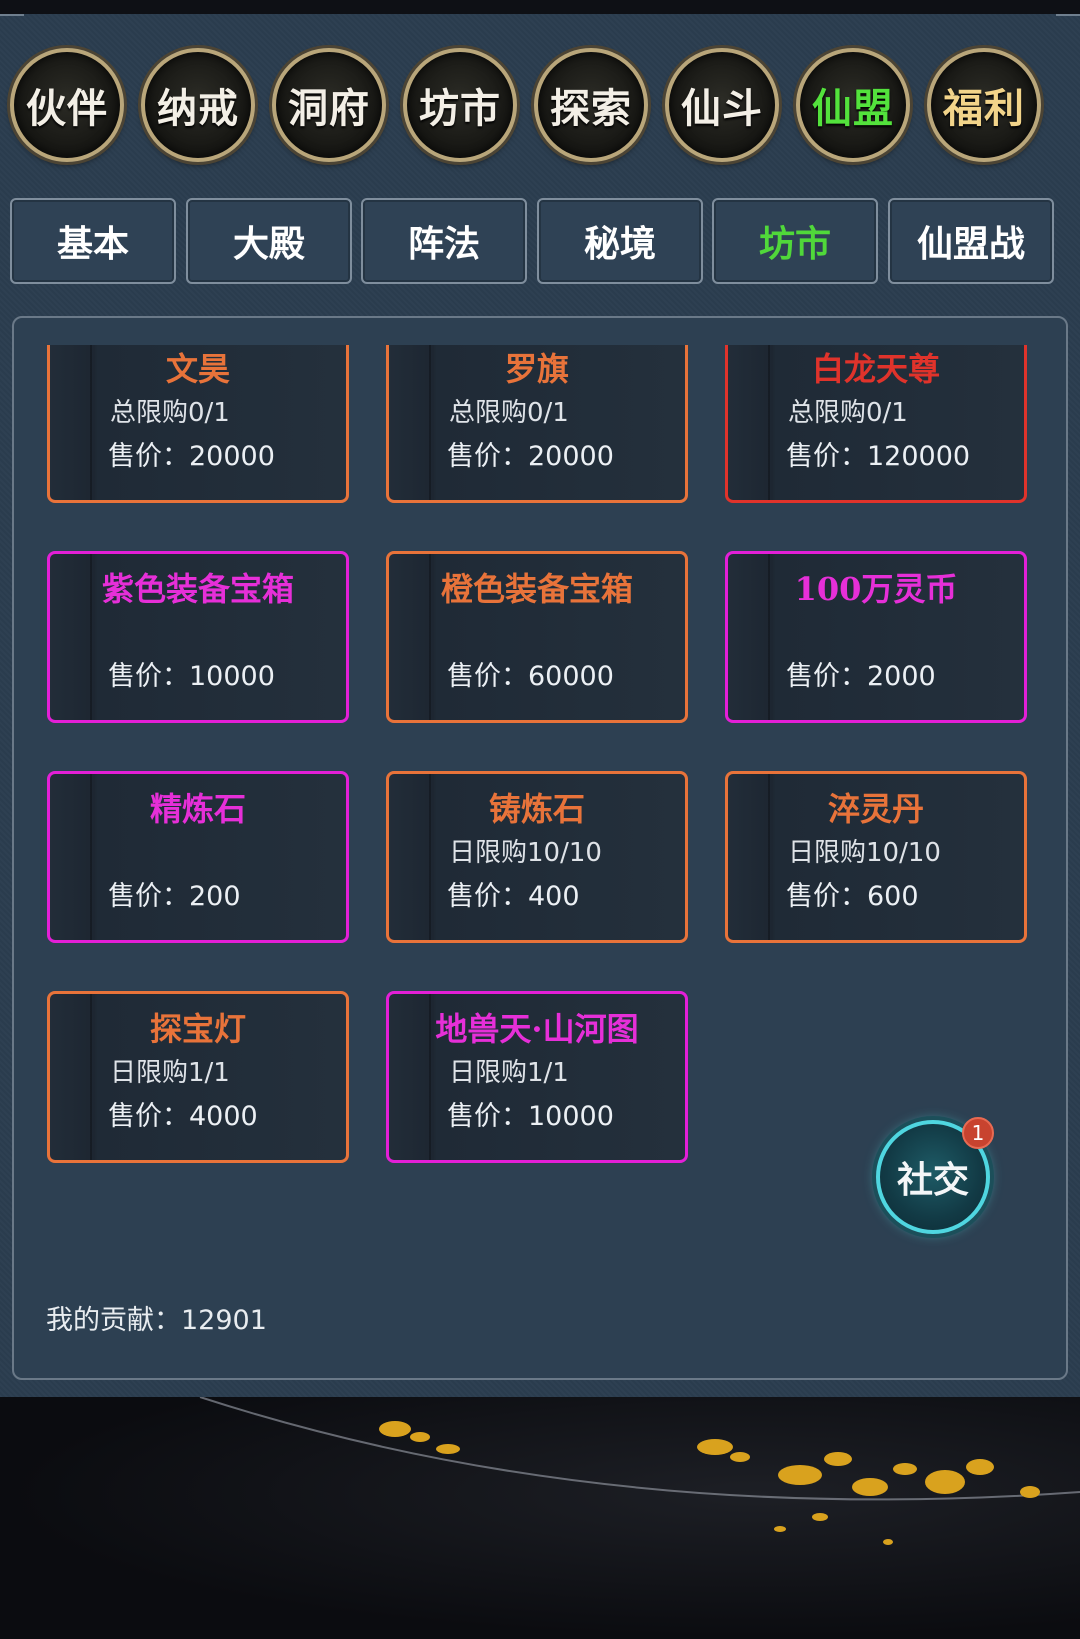  What do you see at coordinates (67, 105) in the screenshot?
I see `nav-partner-button: 伙伴` at bounding box center [67, 105].